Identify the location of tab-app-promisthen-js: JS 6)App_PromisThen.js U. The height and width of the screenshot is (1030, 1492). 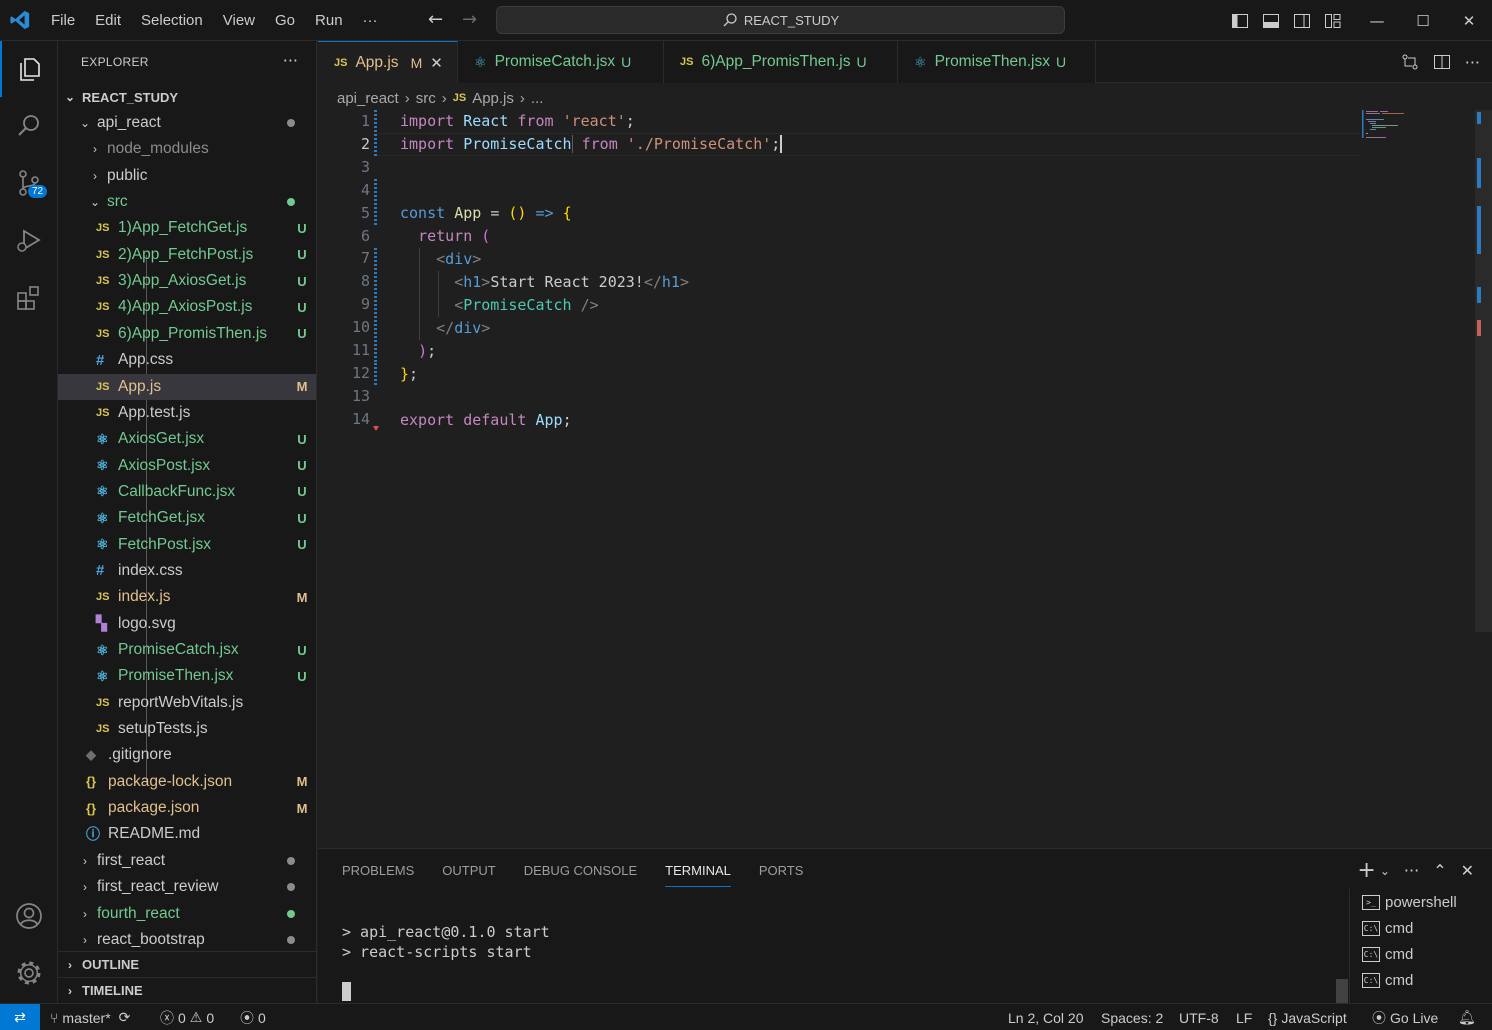
(781, 62).